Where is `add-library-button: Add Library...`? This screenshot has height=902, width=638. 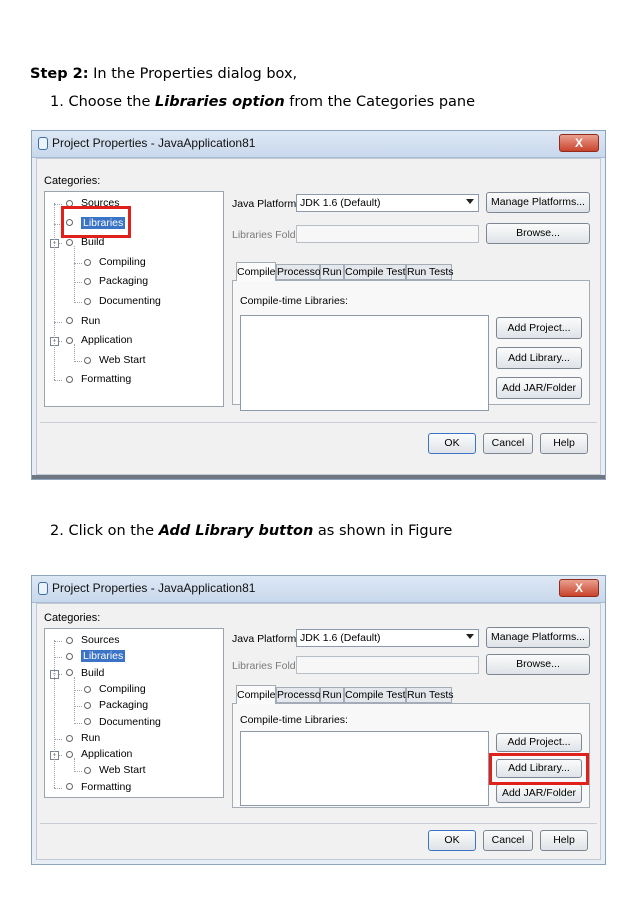
add-library-button: Add Library... is located at coordinates (539, 358).